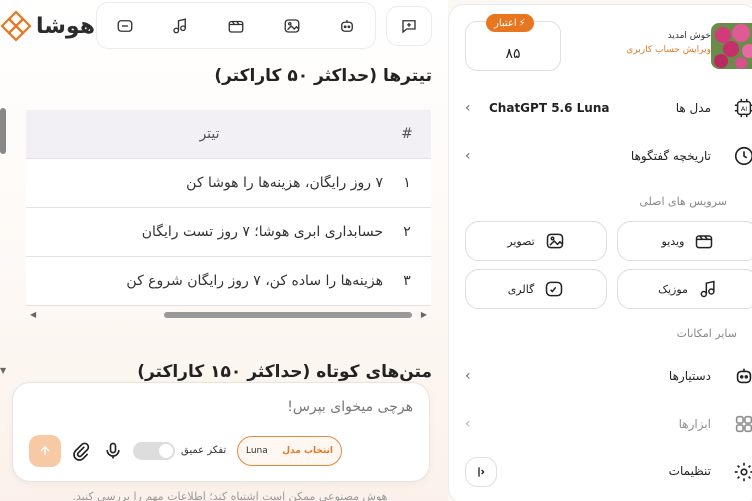  I want to click on model-select-label: انتخاب مدل, so click(307, 451).